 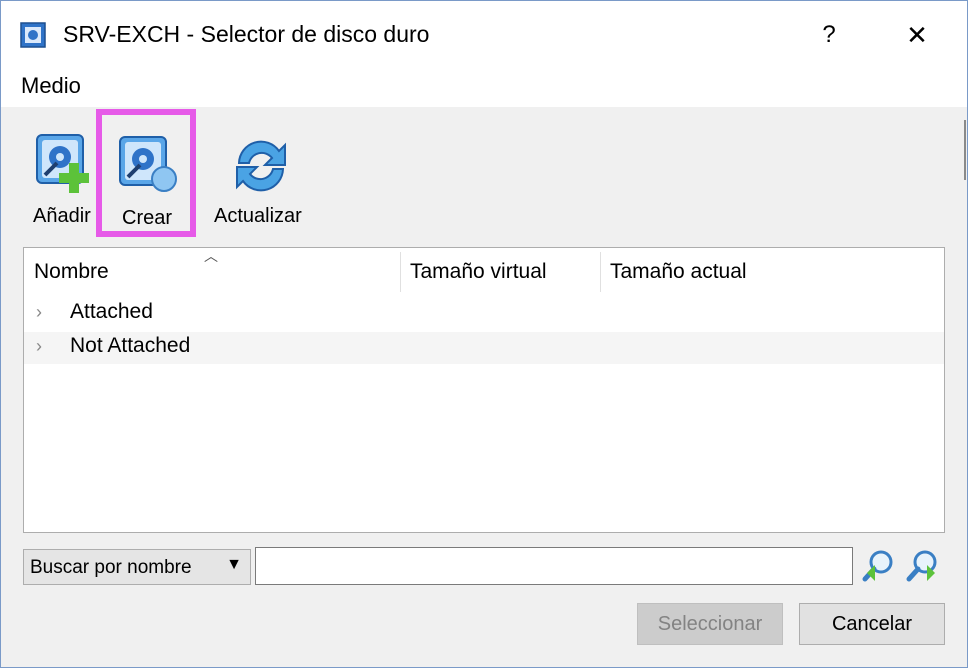 What do you see at coordinates (246, 34) in the screenshot?
I see `window-title: SRV-EXCH - Selector de disco duro` at bounding box center [246, 34].